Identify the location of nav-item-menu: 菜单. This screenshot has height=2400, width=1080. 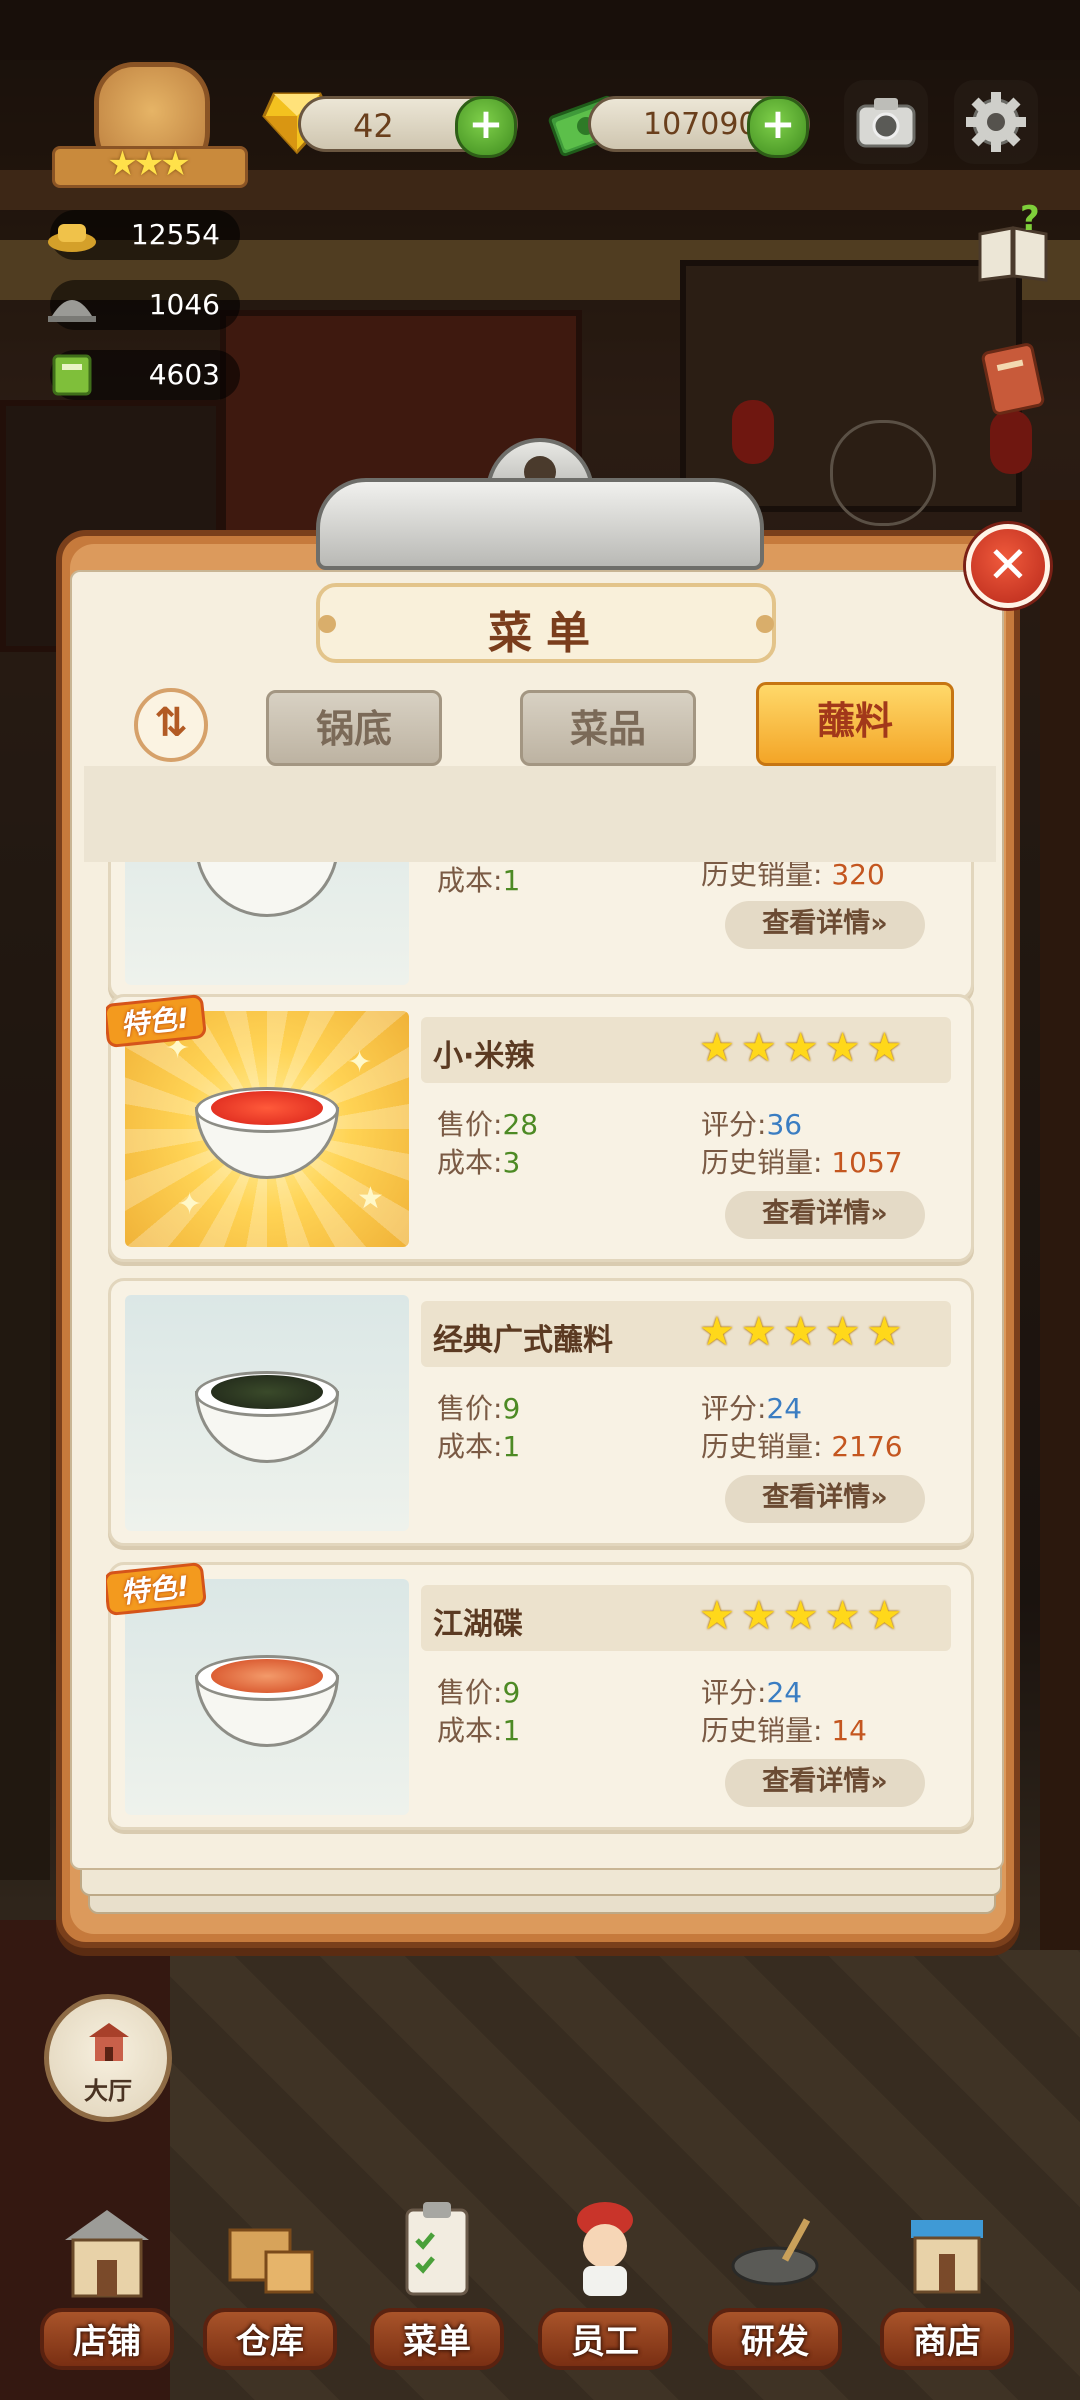
(437, 2285).